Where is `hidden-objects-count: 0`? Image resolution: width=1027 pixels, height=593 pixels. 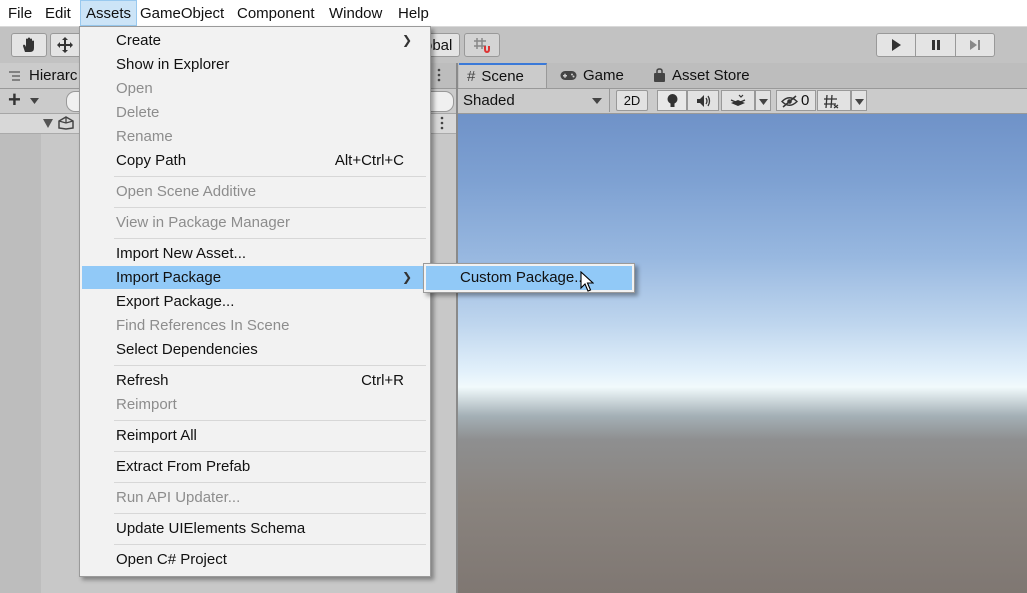
hidden-objects-count: 0 is located at coordinates (805, 100).